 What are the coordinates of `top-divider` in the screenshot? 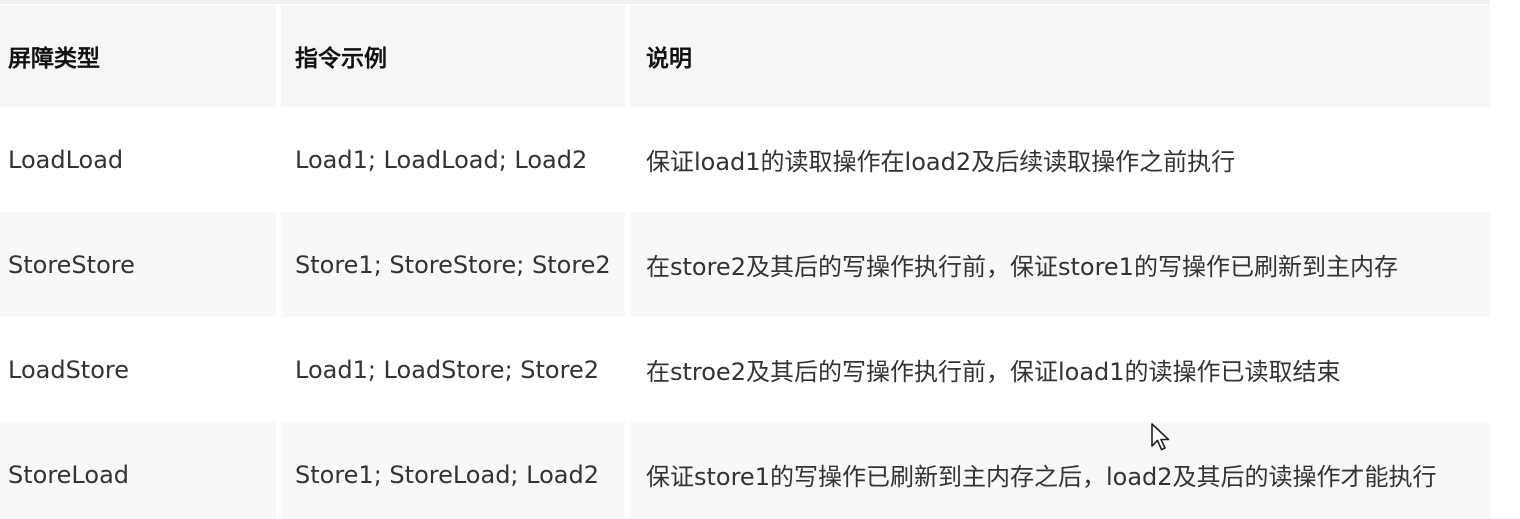 It's located at (745, 2).